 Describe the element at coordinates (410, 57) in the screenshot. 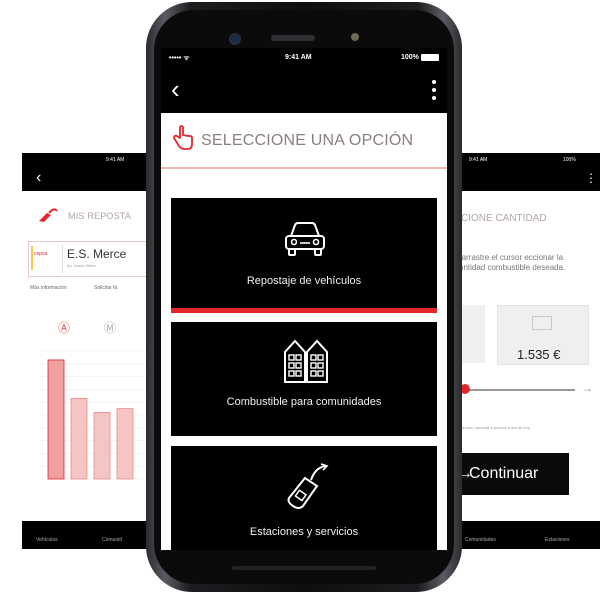

I see `battery-percent: 100%` at that location.